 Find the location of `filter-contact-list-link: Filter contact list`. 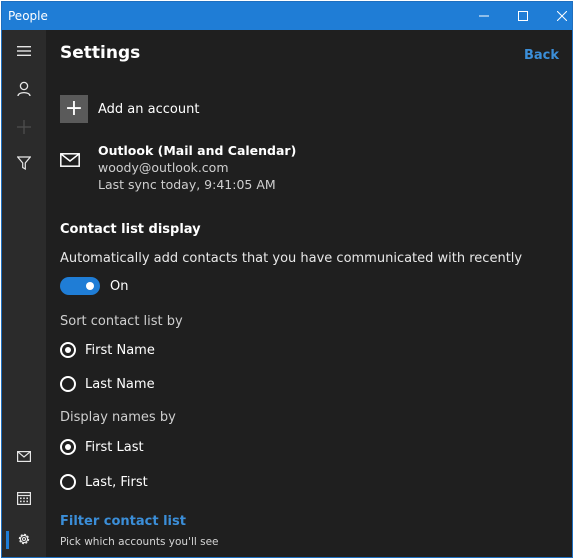

filter-contact-list-link: Filter contact list is located at coordinates (123, 521).